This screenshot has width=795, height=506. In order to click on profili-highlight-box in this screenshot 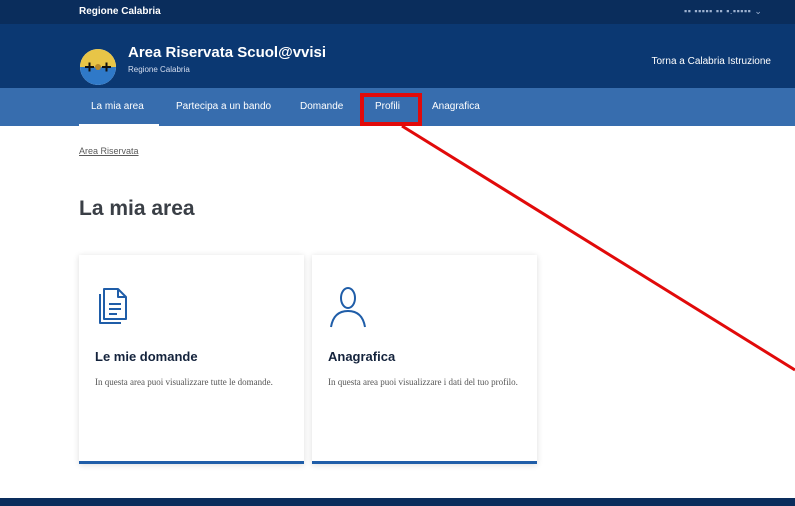, I will do `click(391, 109)`.